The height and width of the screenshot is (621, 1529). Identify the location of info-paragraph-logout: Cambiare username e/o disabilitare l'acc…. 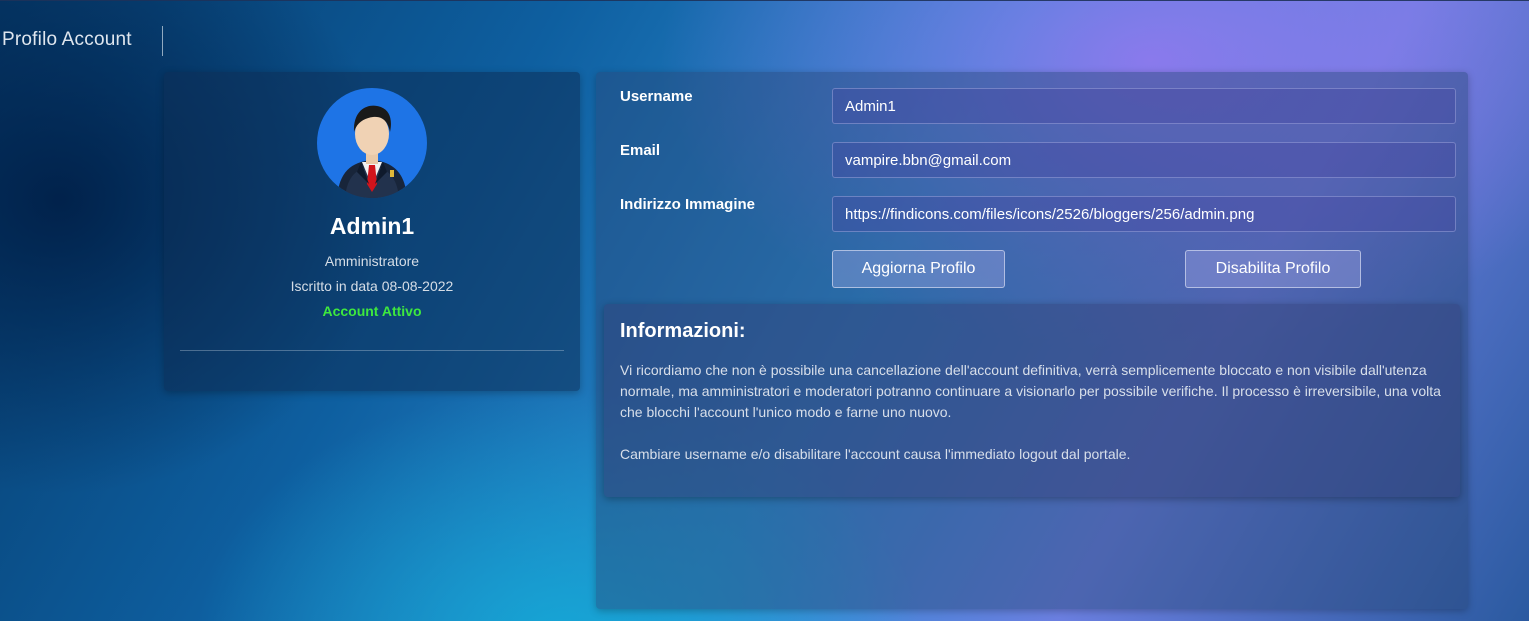
(875, 454).